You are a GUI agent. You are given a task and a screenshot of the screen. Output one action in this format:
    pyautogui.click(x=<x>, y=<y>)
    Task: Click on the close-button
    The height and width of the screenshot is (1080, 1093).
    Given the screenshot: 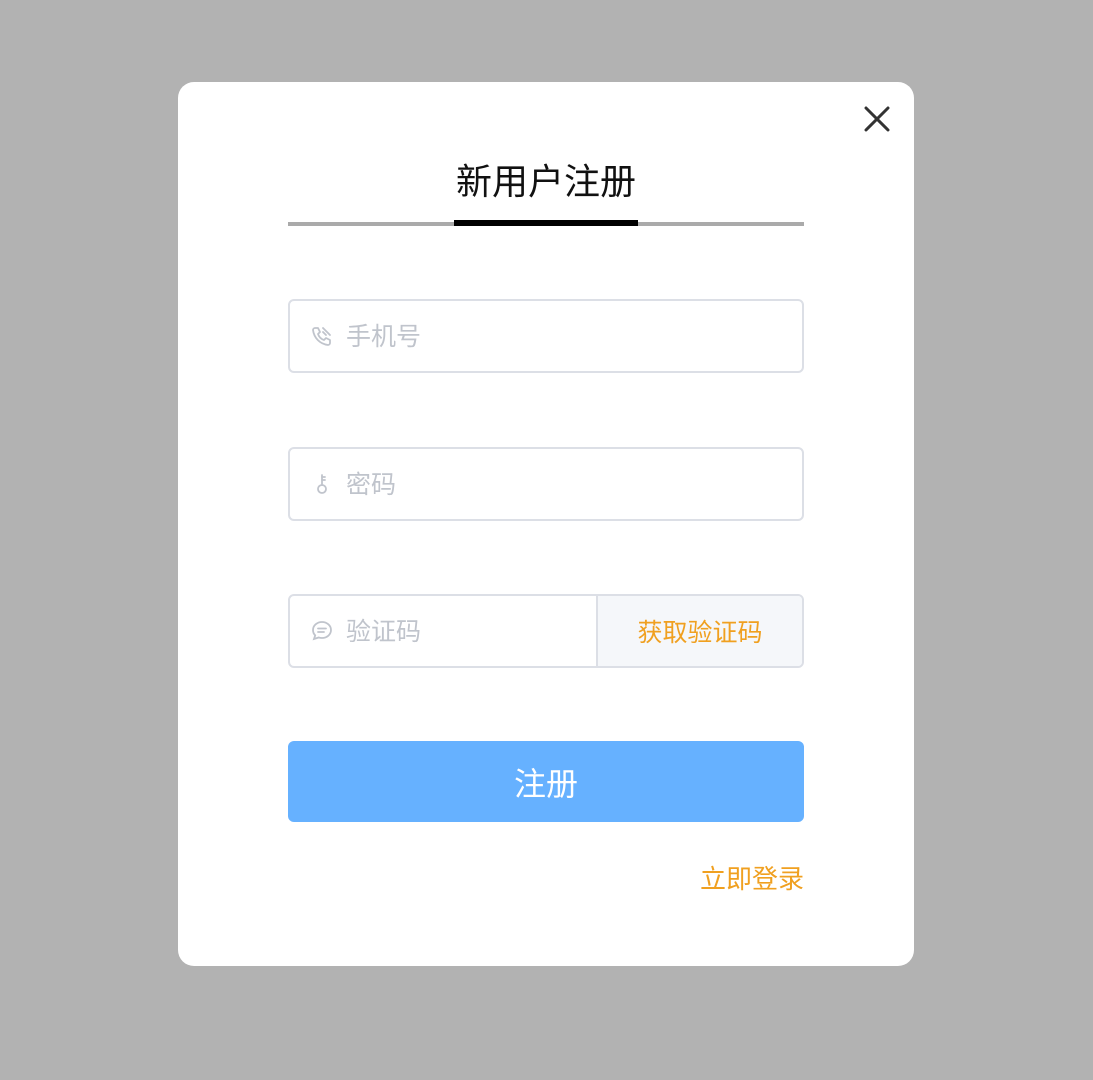 What is the action you would take?
    pyautogui.click(x=877, y=119)
    